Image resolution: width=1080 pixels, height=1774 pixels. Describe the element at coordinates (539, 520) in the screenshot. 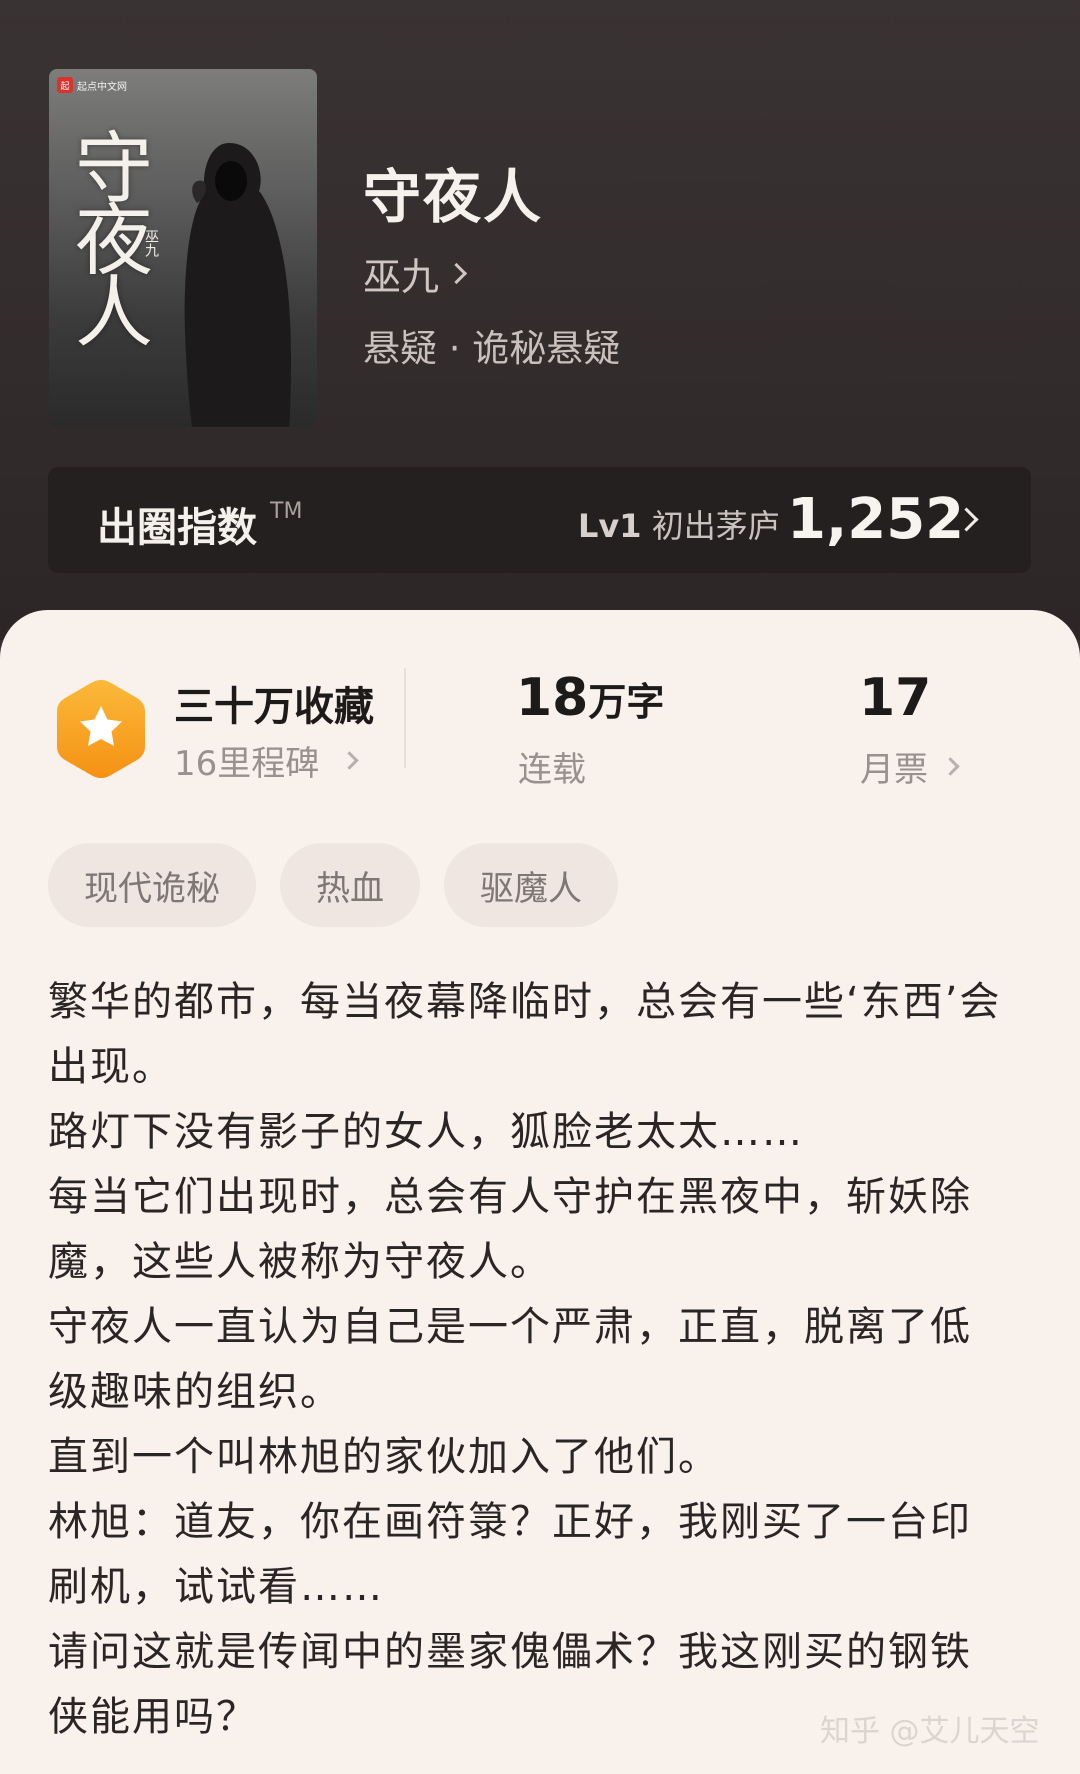

I see `popularity-index-bar: 出圈指数 TM Lv1 初出茅庐 1,252` at that location.